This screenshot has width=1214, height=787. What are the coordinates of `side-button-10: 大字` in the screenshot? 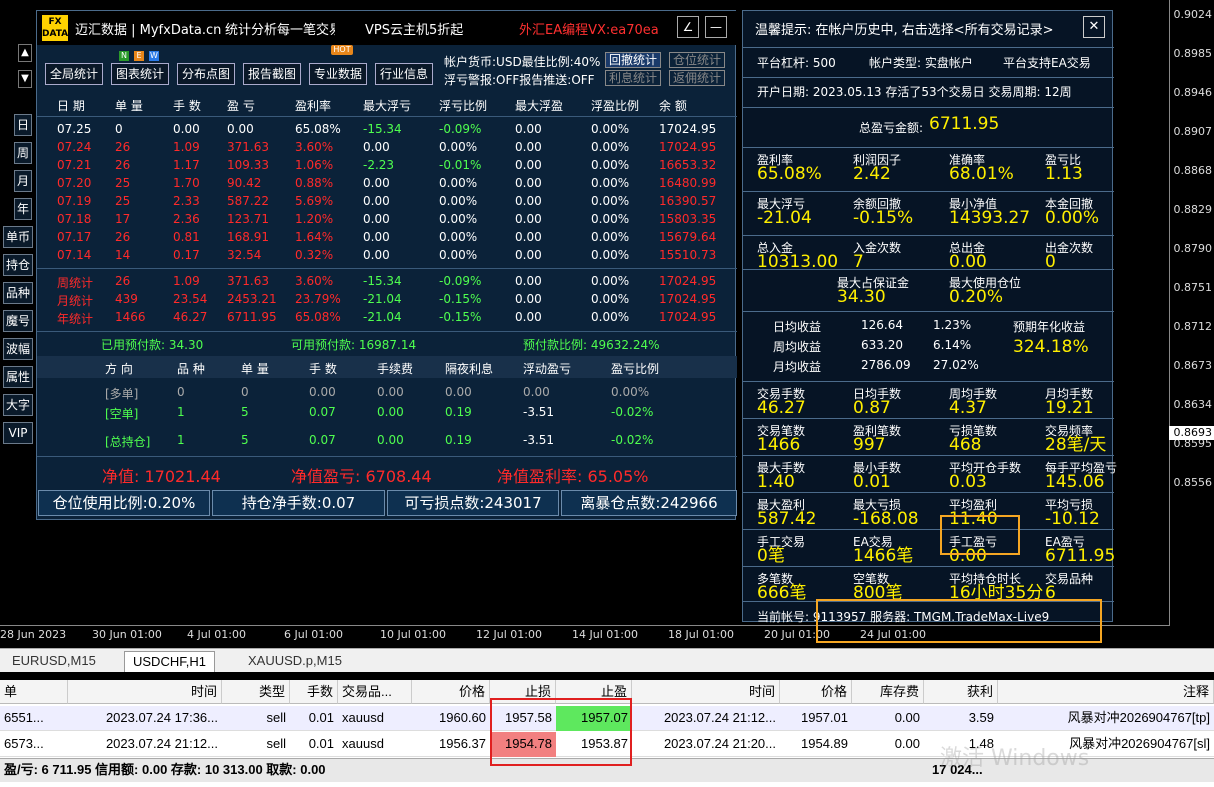 It's located at (18, 405).